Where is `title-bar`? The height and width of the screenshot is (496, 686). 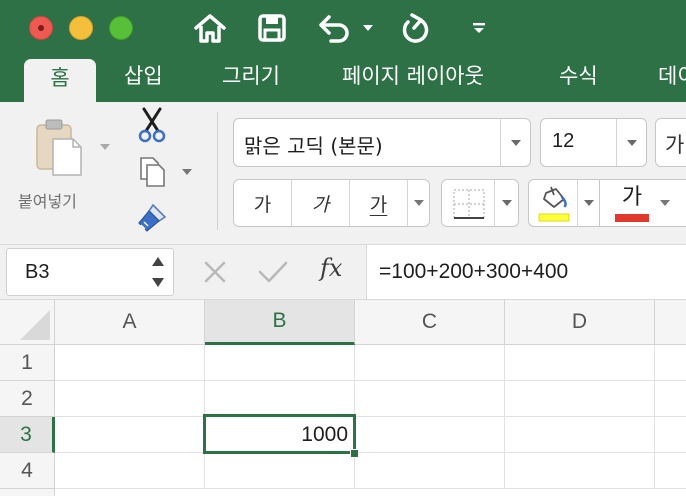 title-bar is located at coordinates (343, 28).